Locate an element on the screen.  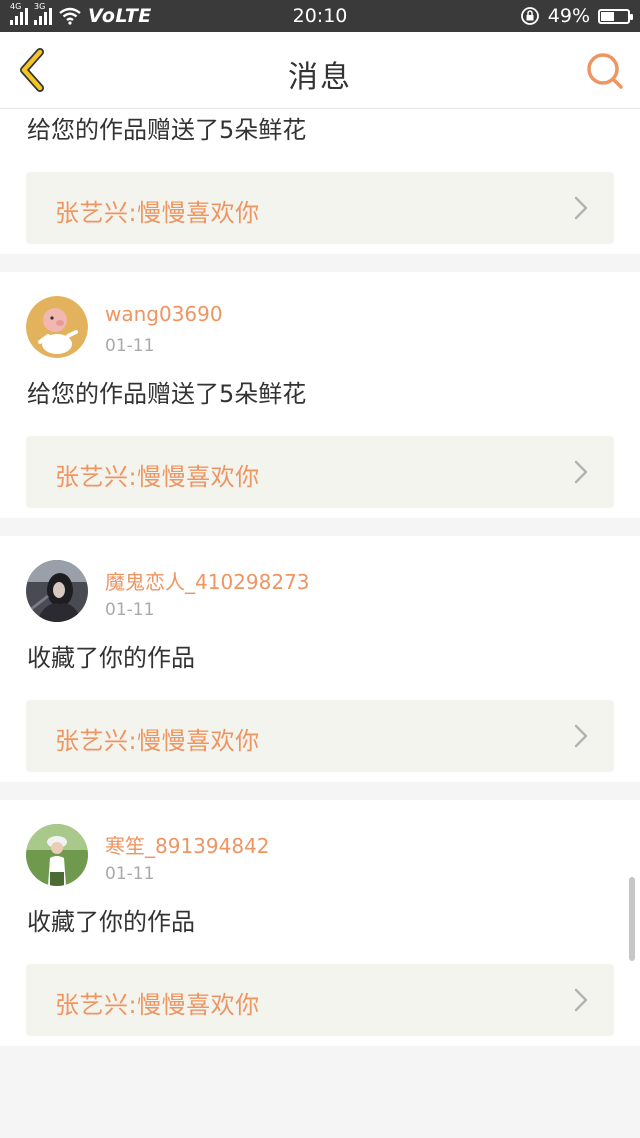
header: 消息 is located at coordinates (320, 70).